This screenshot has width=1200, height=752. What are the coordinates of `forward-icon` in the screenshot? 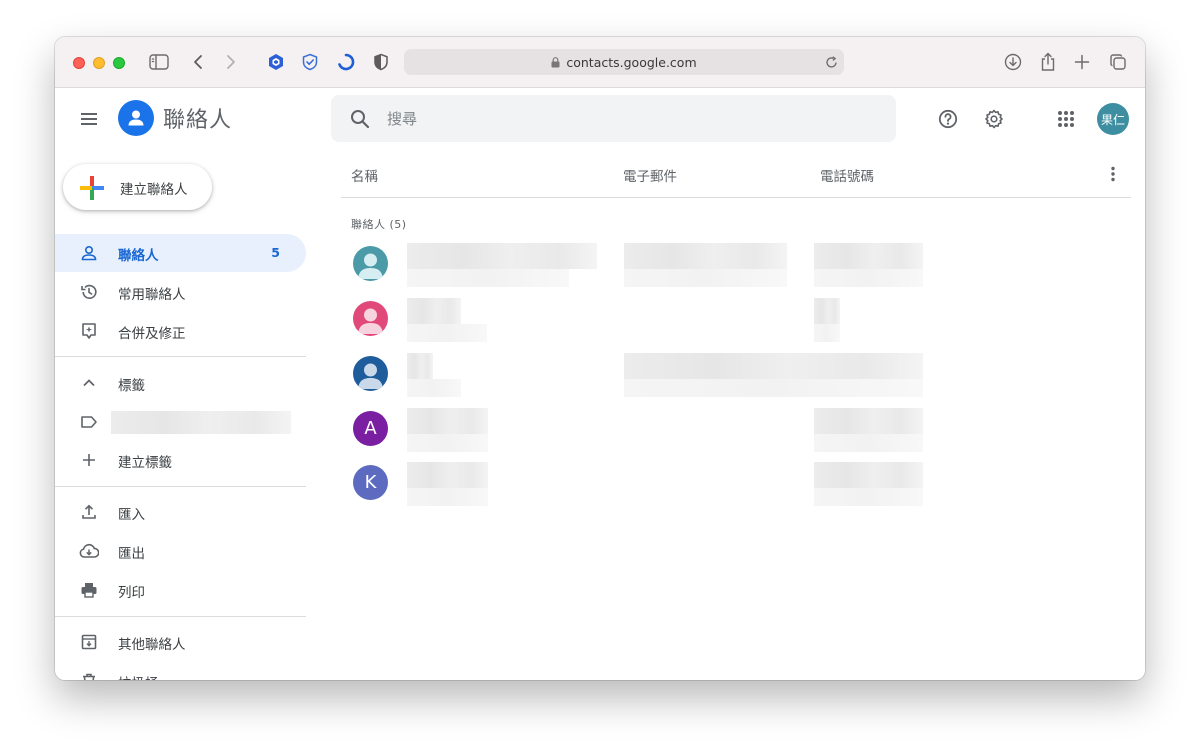 It's located at (231, 62).